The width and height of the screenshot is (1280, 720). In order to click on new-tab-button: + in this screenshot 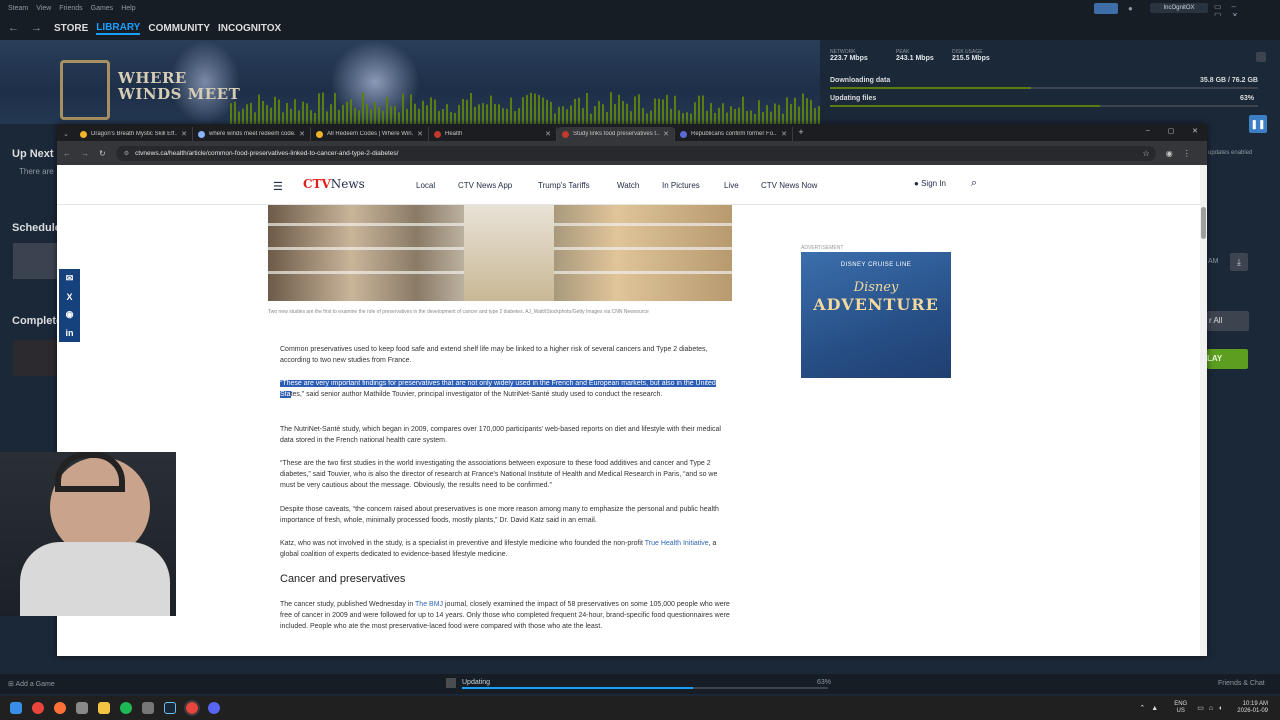, I will do `click(801, 134)`.